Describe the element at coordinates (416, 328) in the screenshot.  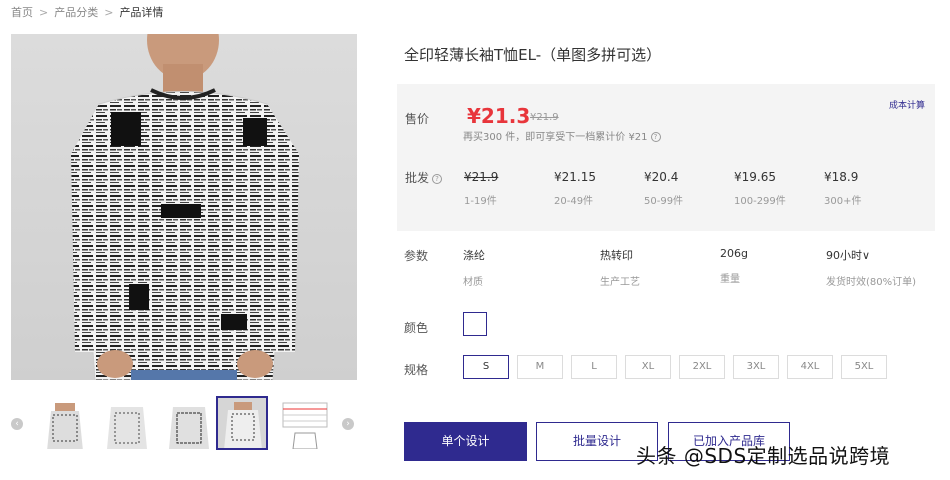
I see `color-label: 颜色` at that location.